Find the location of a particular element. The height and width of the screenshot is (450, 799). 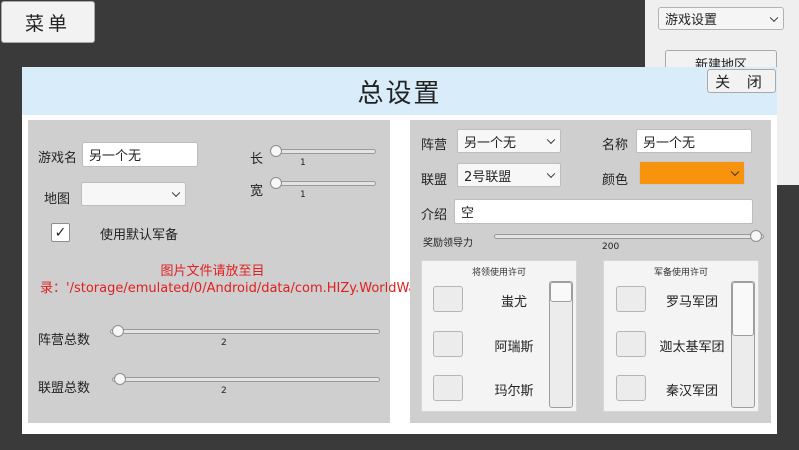

alliance-dropdown-value: 2号联盟 is located at coordinates (488, 177).